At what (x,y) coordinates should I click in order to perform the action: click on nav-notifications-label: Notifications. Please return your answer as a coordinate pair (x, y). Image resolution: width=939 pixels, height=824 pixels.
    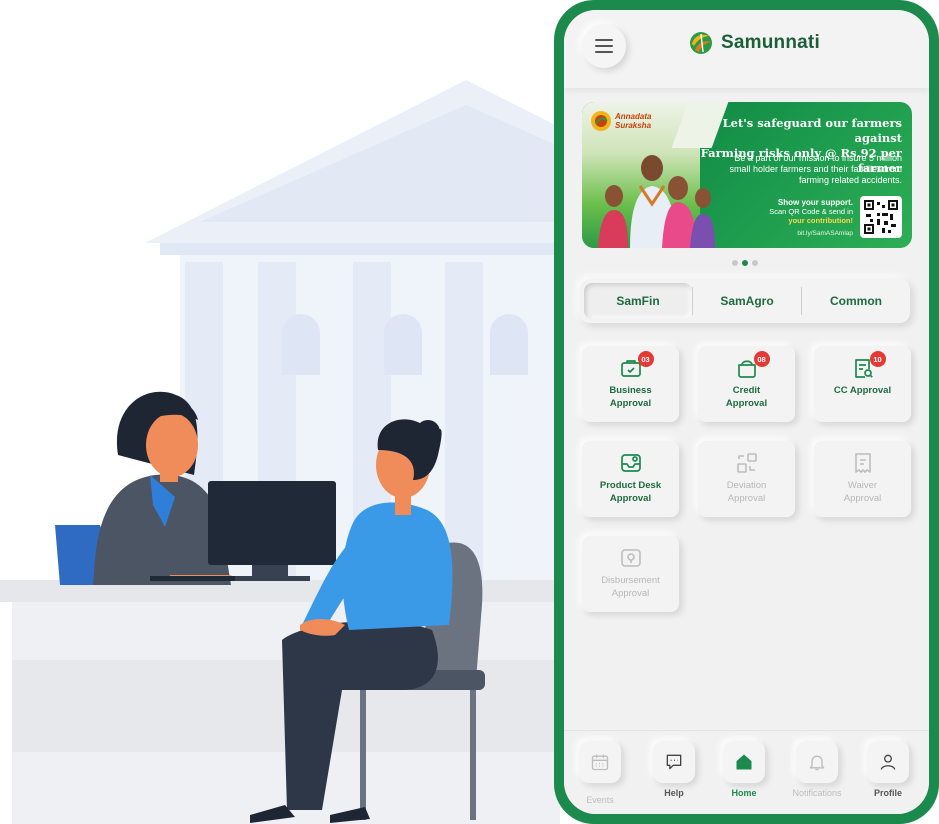
    Looking at the image, I should click on (817, 793).